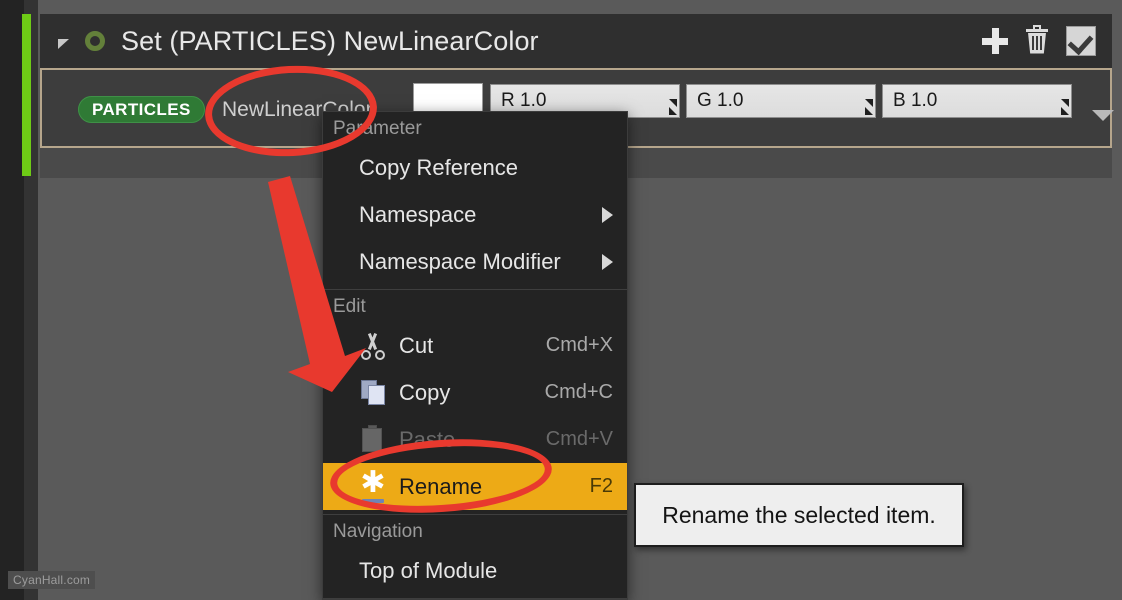 The image size is (1122, 600). I want to click on chevron-down-icon, so click(1103, 115).